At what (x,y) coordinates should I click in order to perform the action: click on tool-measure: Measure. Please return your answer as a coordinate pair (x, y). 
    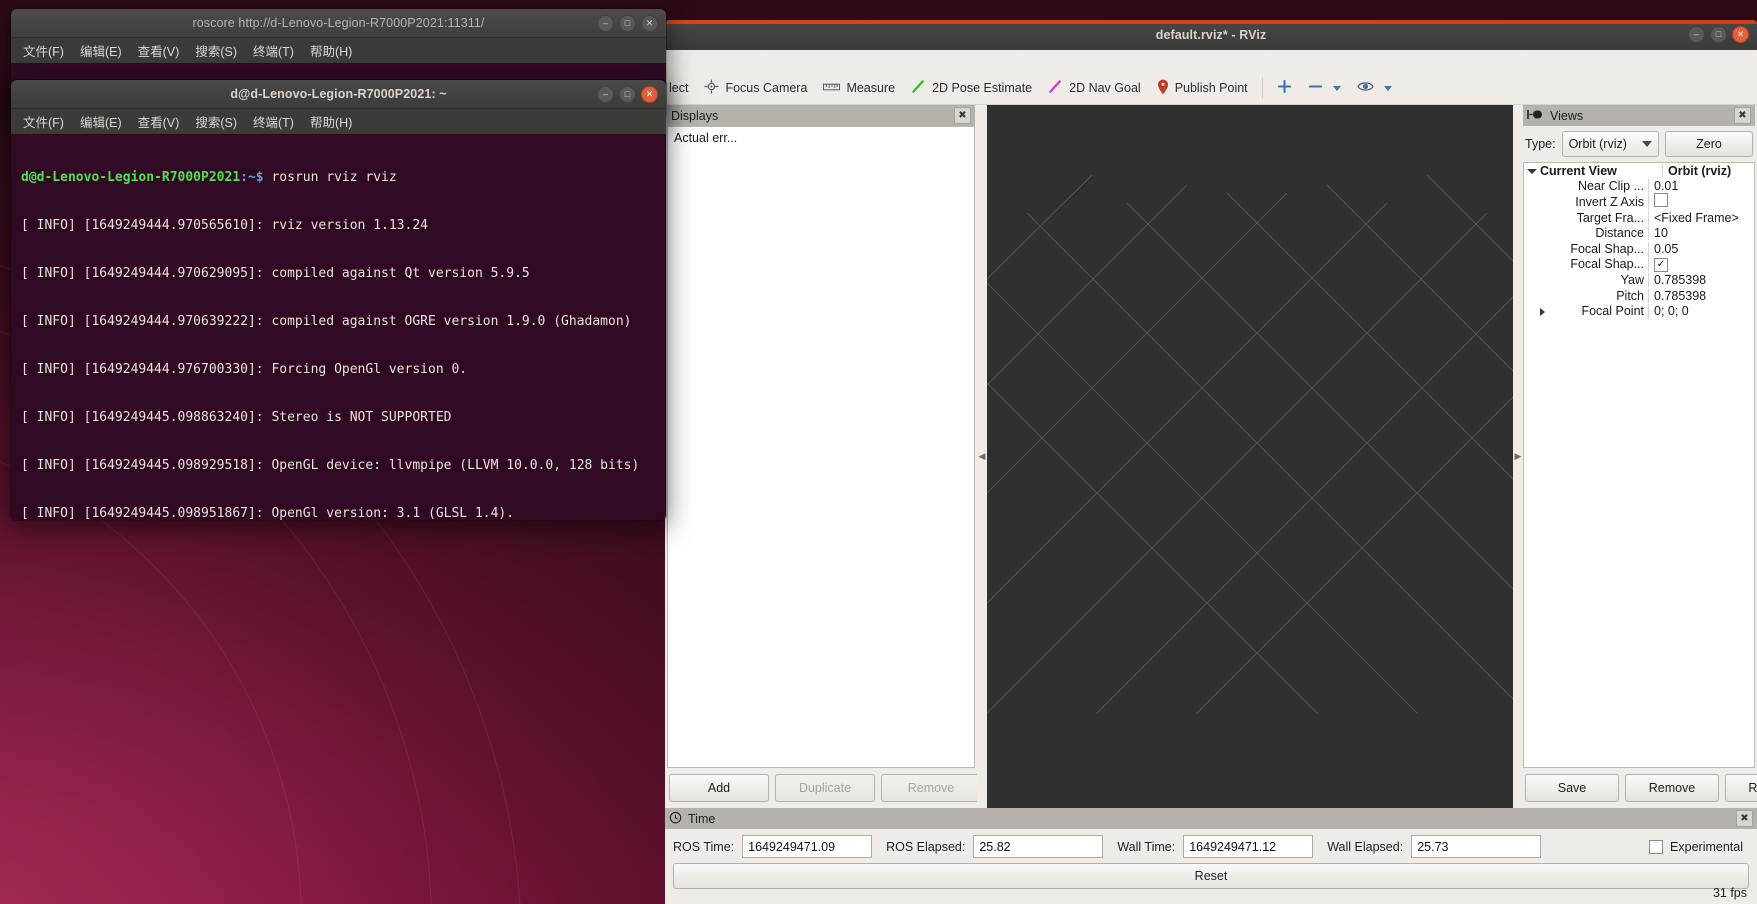
    Looking at the image, I should click on (859, 88).